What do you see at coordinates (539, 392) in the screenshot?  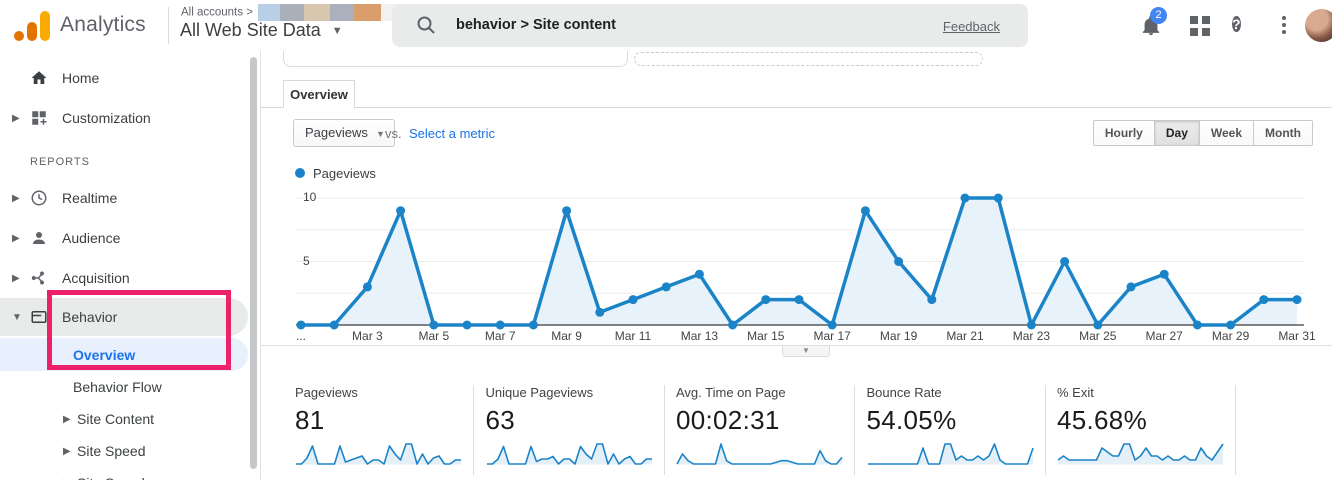 I see `stat-label: Unique Pageviews` at bounding box center [539, 392].